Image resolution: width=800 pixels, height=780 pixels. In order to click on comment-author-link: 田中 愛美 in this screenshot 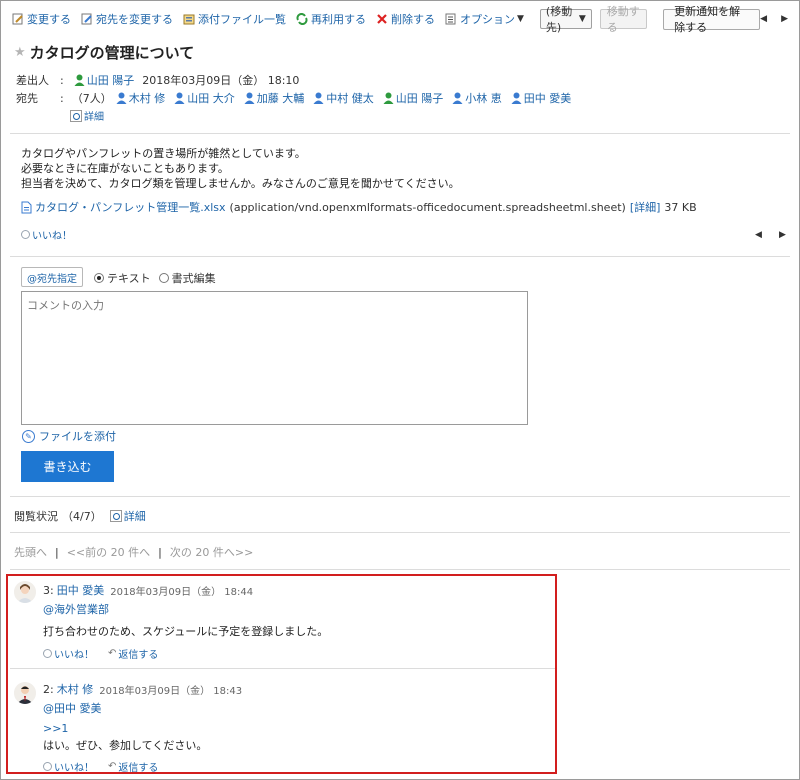, I will do `click(81, 590)`.